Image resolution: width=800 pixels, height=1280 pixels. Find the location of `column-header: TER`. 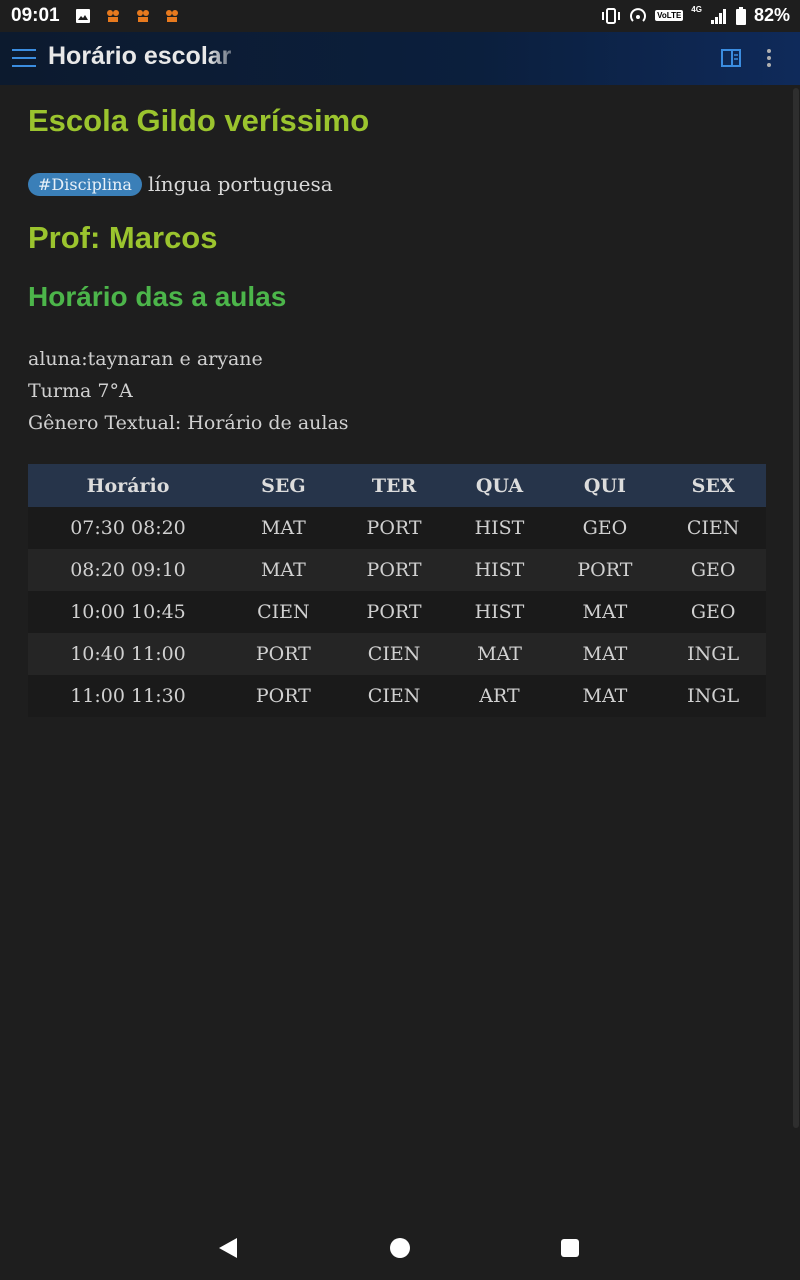

column-header: TER is located at coordinates (394, 485).